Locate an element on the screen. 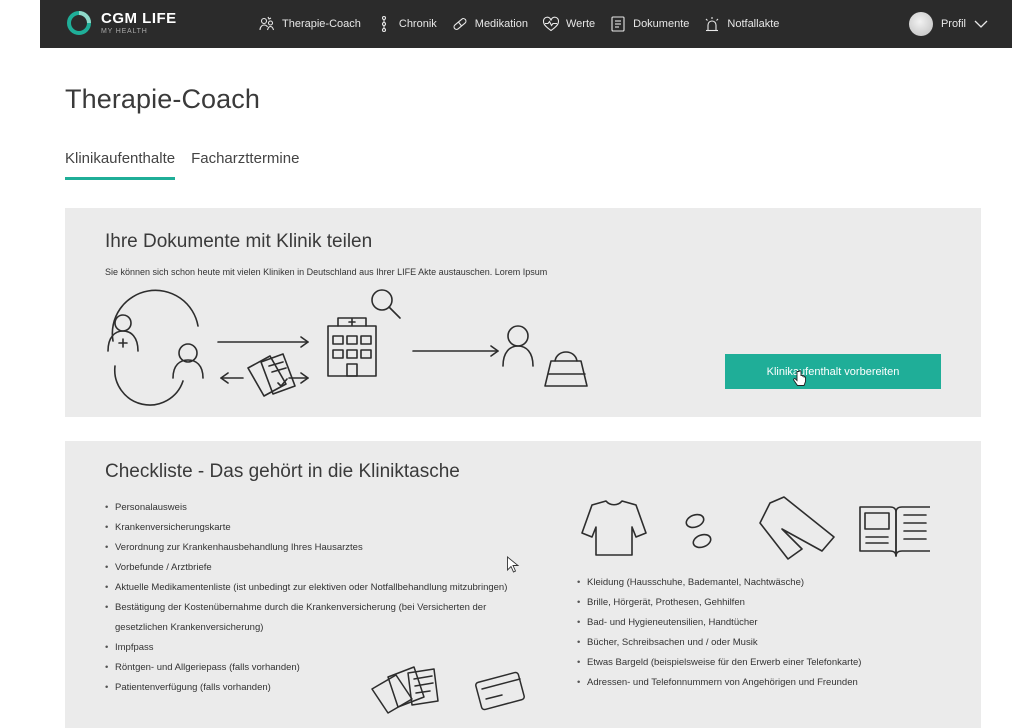  nav-item-chronik: Chronik is located at coordinates (406, 24).